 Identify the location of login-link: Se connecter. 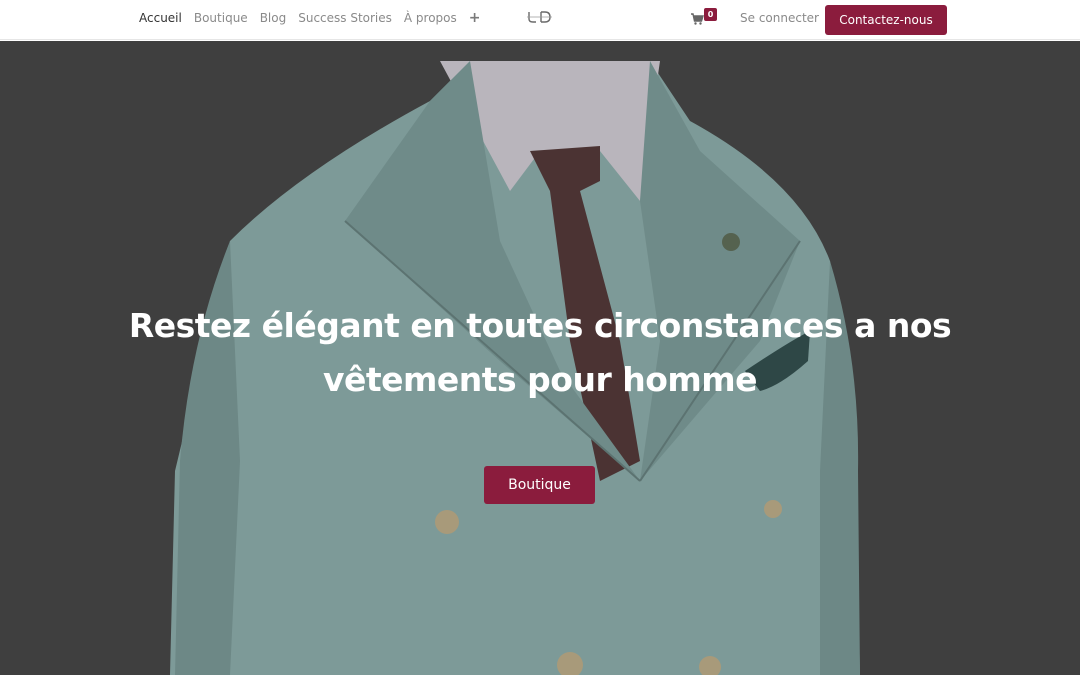
(779, 18).